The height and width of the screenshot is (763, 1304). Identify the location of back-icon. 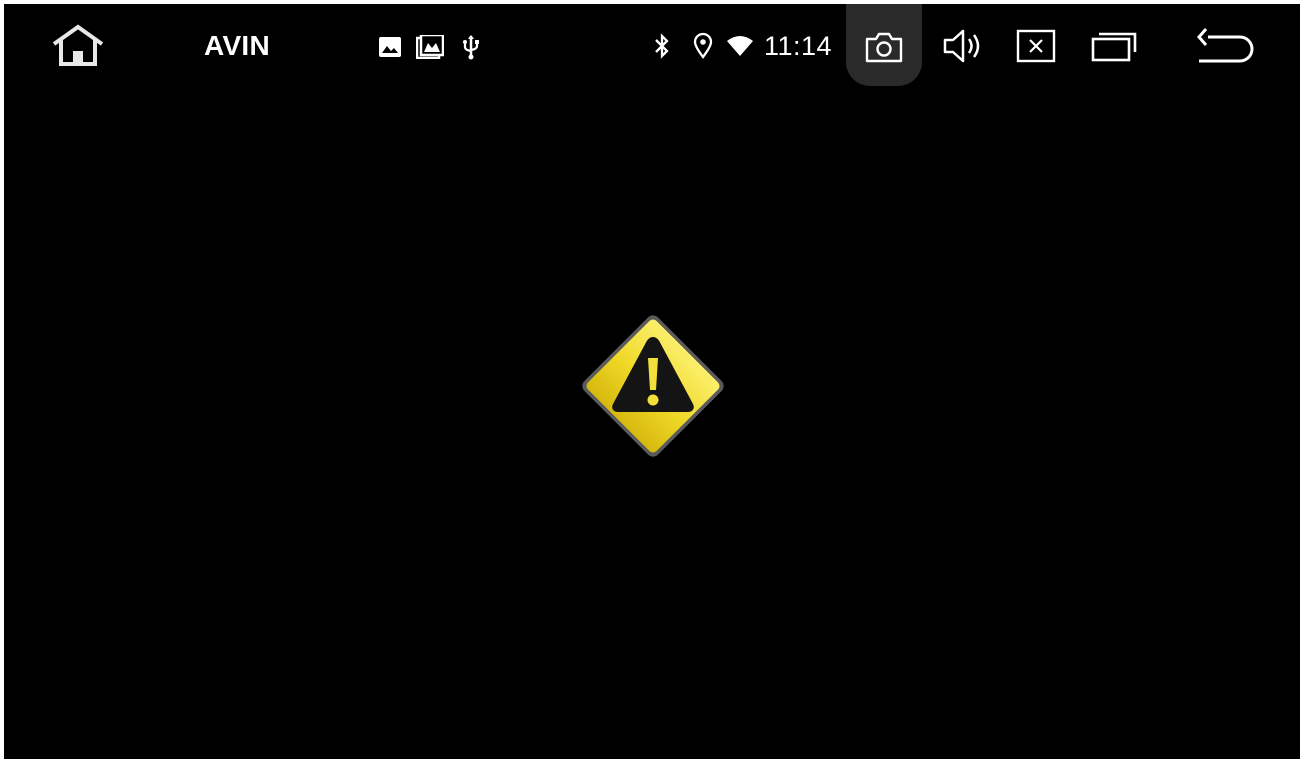
(1225, 45).